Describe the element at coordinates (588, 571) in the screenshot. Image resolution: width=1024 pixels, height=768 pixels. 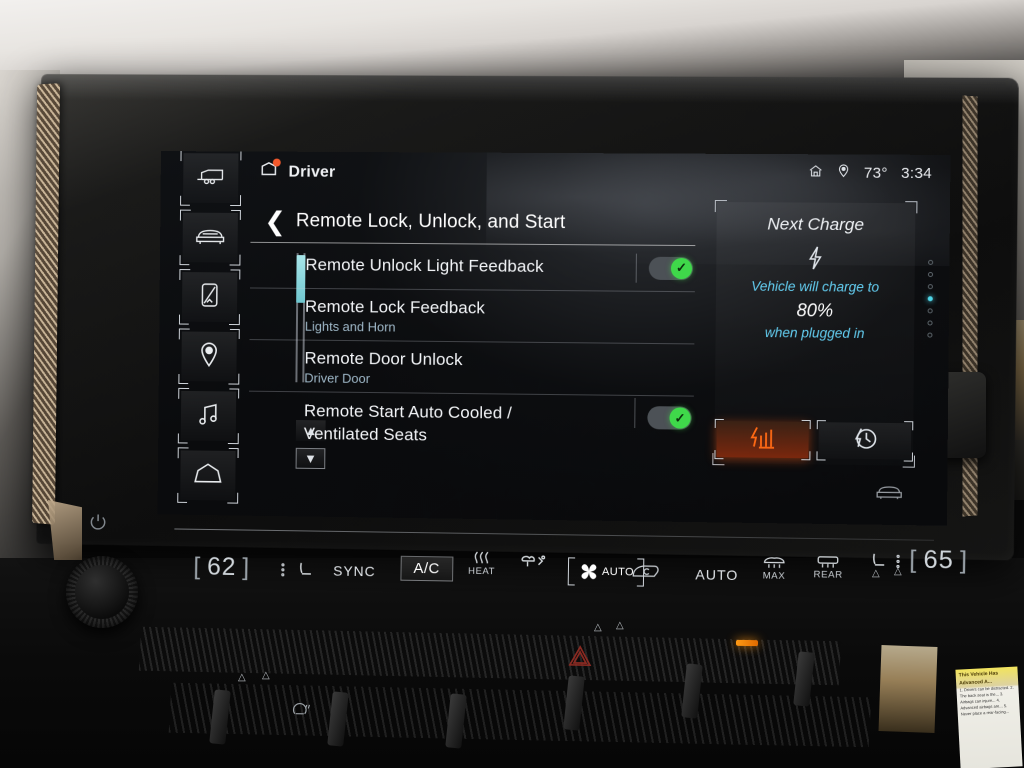
I see `fan-icon` at that location.